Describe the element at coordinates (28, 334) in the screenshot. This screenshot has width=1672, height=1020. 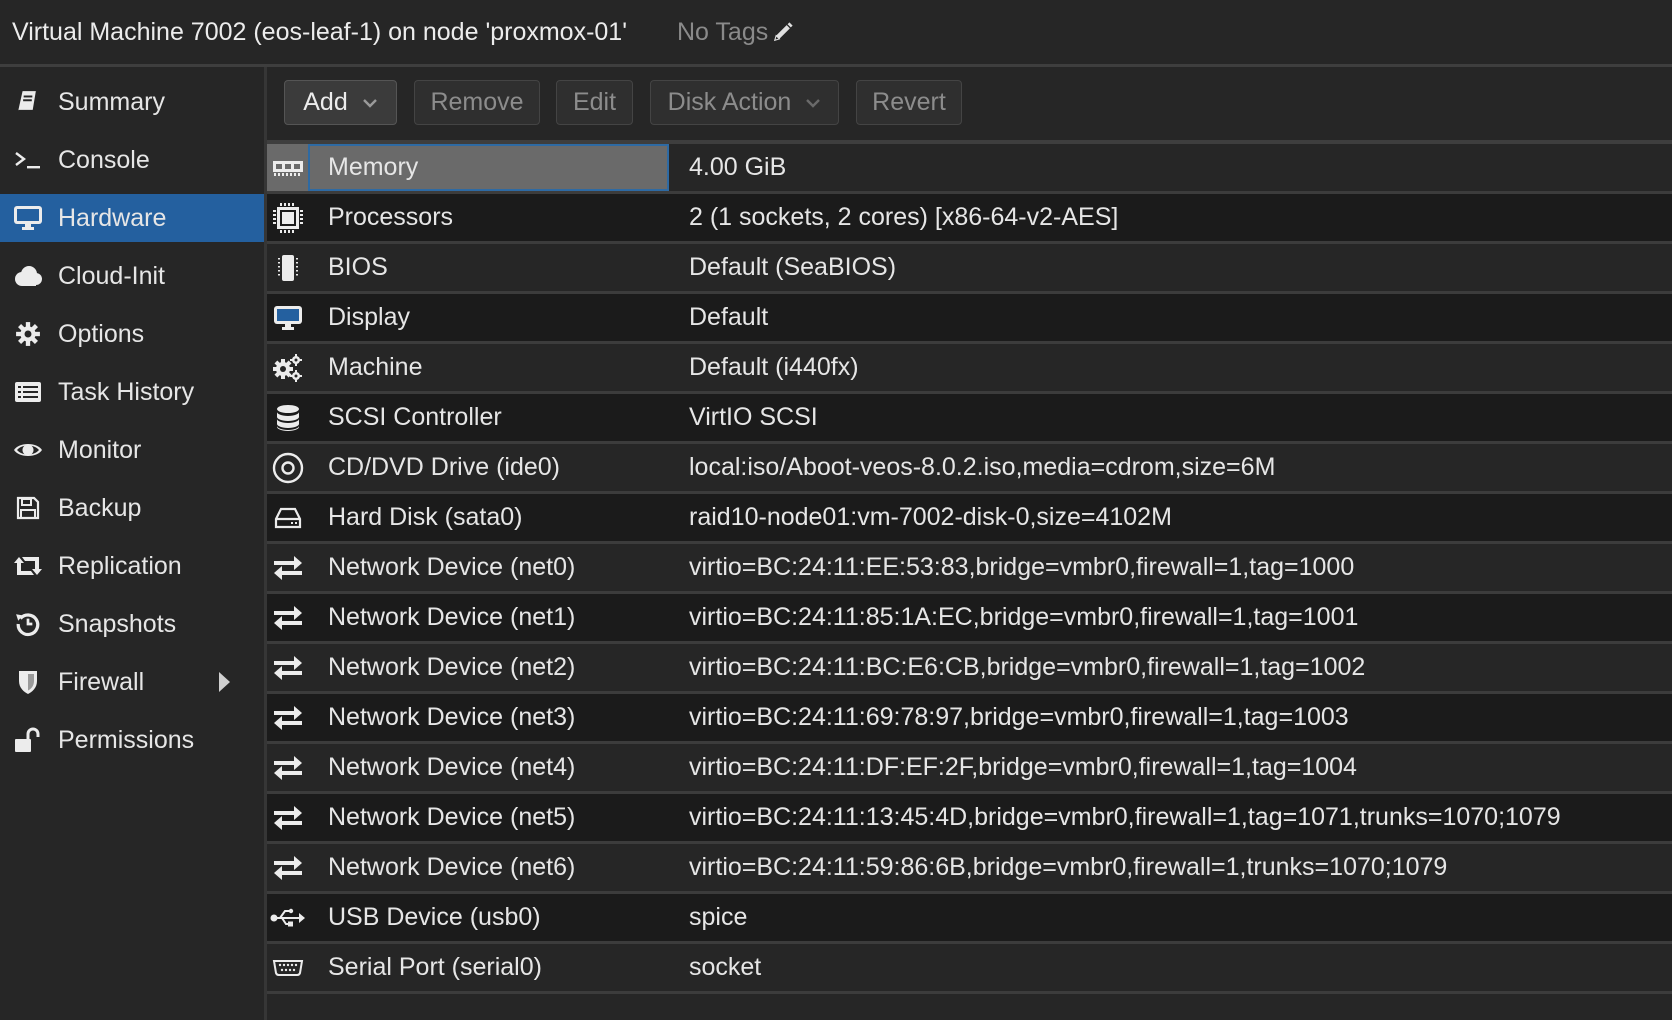
I see `gear-icon` at that location.